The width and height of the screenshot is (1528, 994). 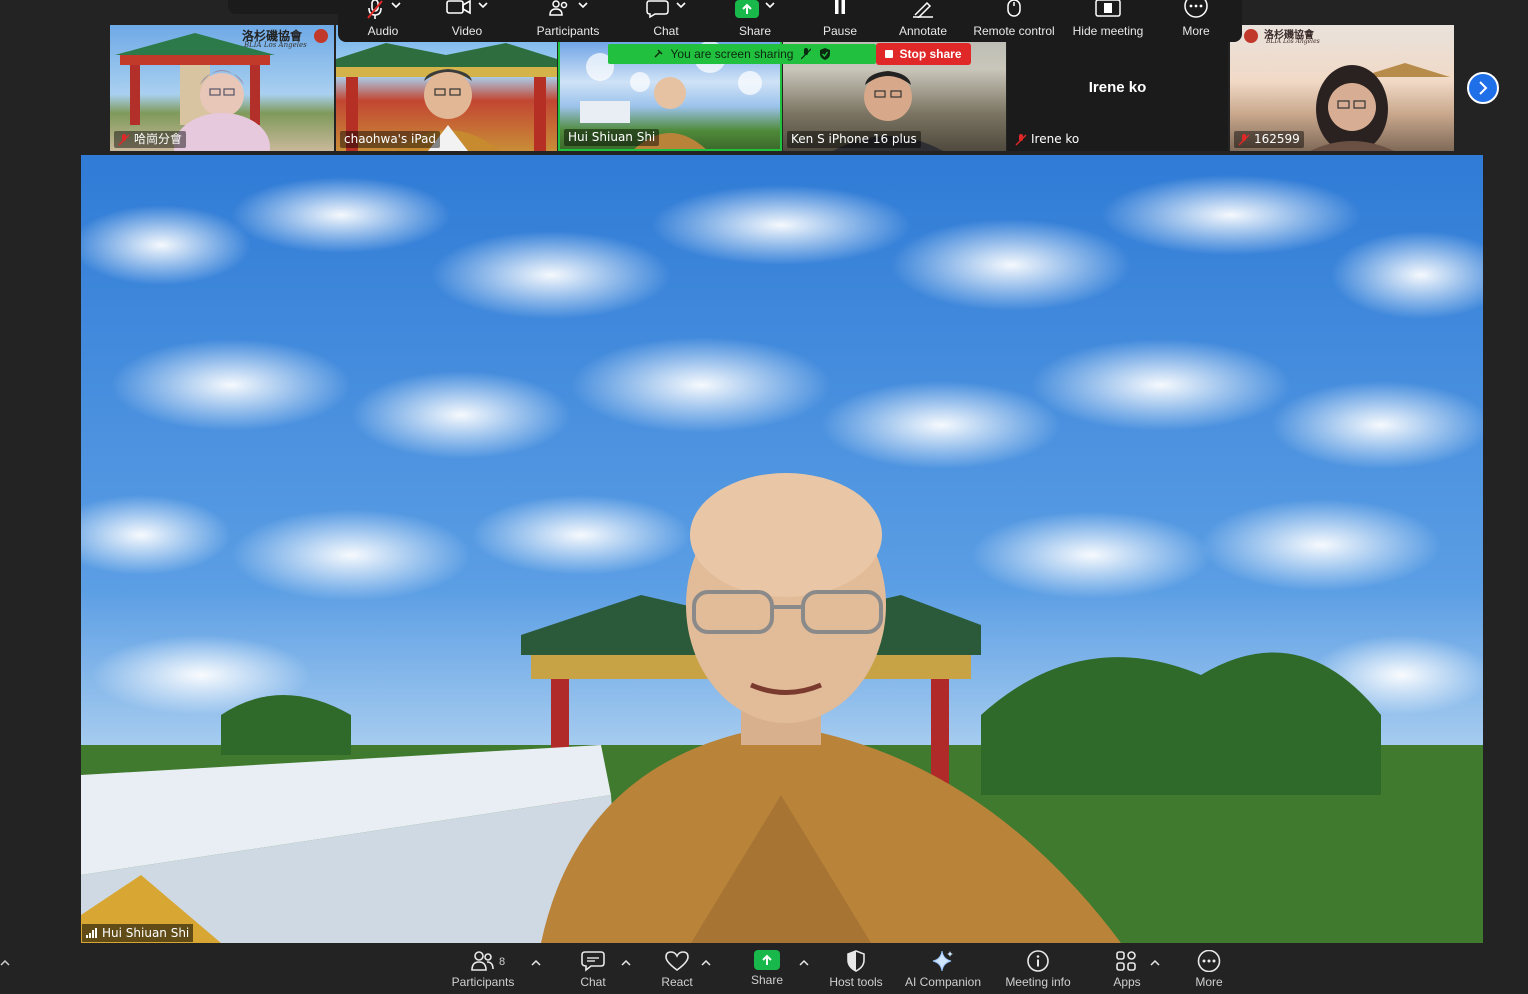 What do you see at coordinates (755, 21) in the screenshot?
I see `share-button: Share` at bounding box center [755, 21].